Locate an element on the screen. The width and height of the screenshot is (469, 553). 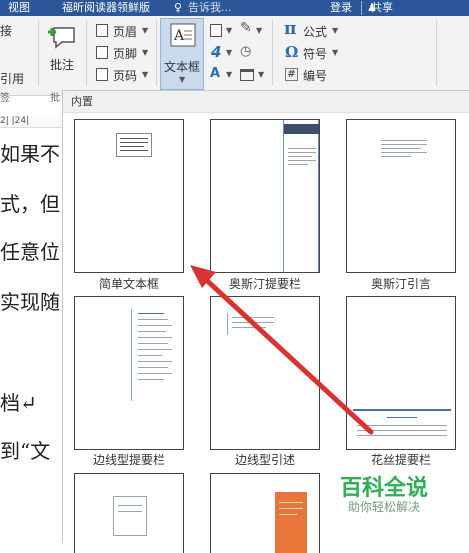
annotation-arrow is located at coordinates (282, 350).